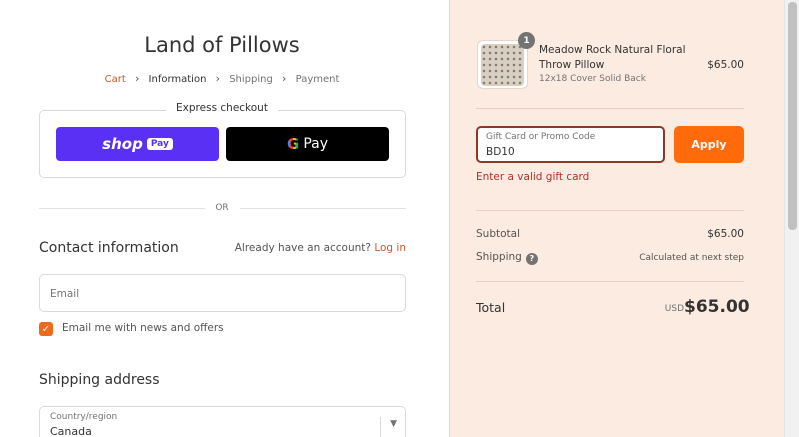 Image resolution: width=799 pixels, height=437 pixels. Describe the element at coordinates (500, 152) in the screenshot. I see `promo-code-value: BD10` at that location.